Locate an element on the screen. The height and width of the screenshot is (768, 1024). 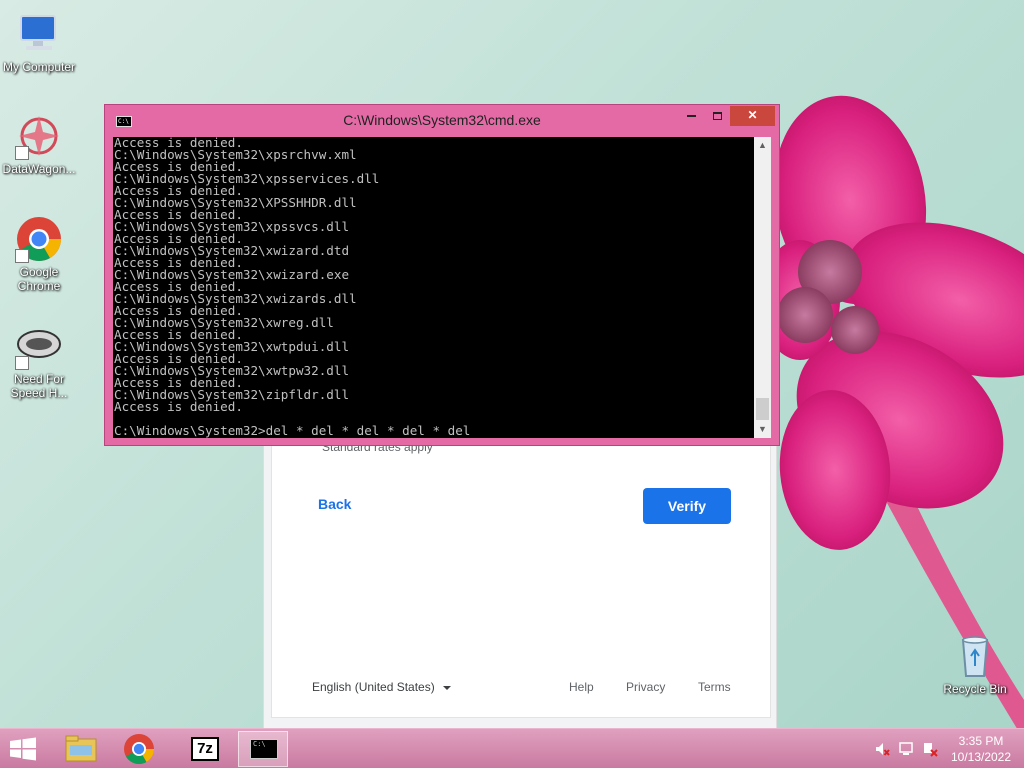
desktop-icon-my-computer: My Computer is located at coordinates (39, 42).